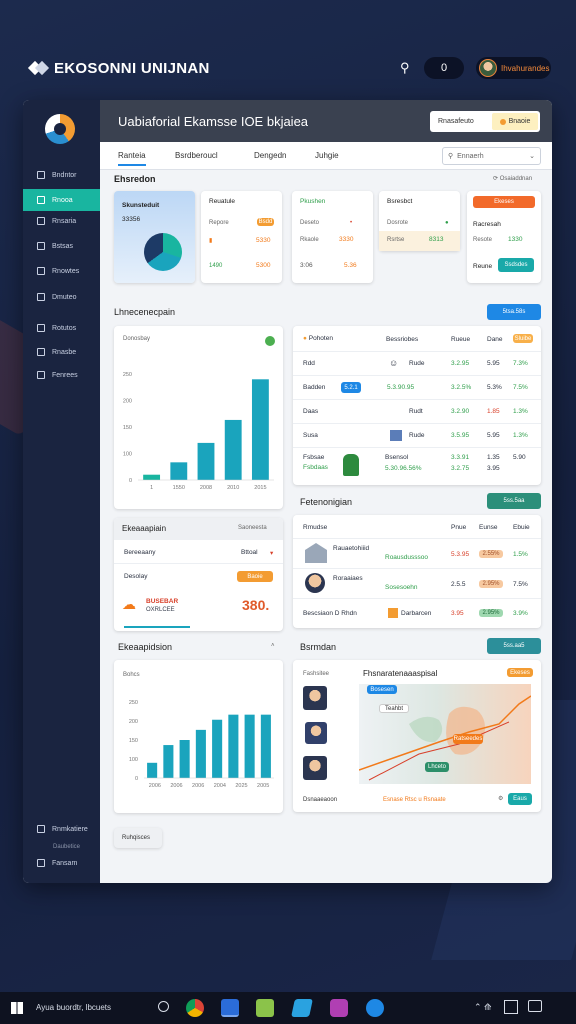  I want to click on table-row: Rdd ☺ Rude 3.2.95 5.95 7.3%, so click(417, 364).